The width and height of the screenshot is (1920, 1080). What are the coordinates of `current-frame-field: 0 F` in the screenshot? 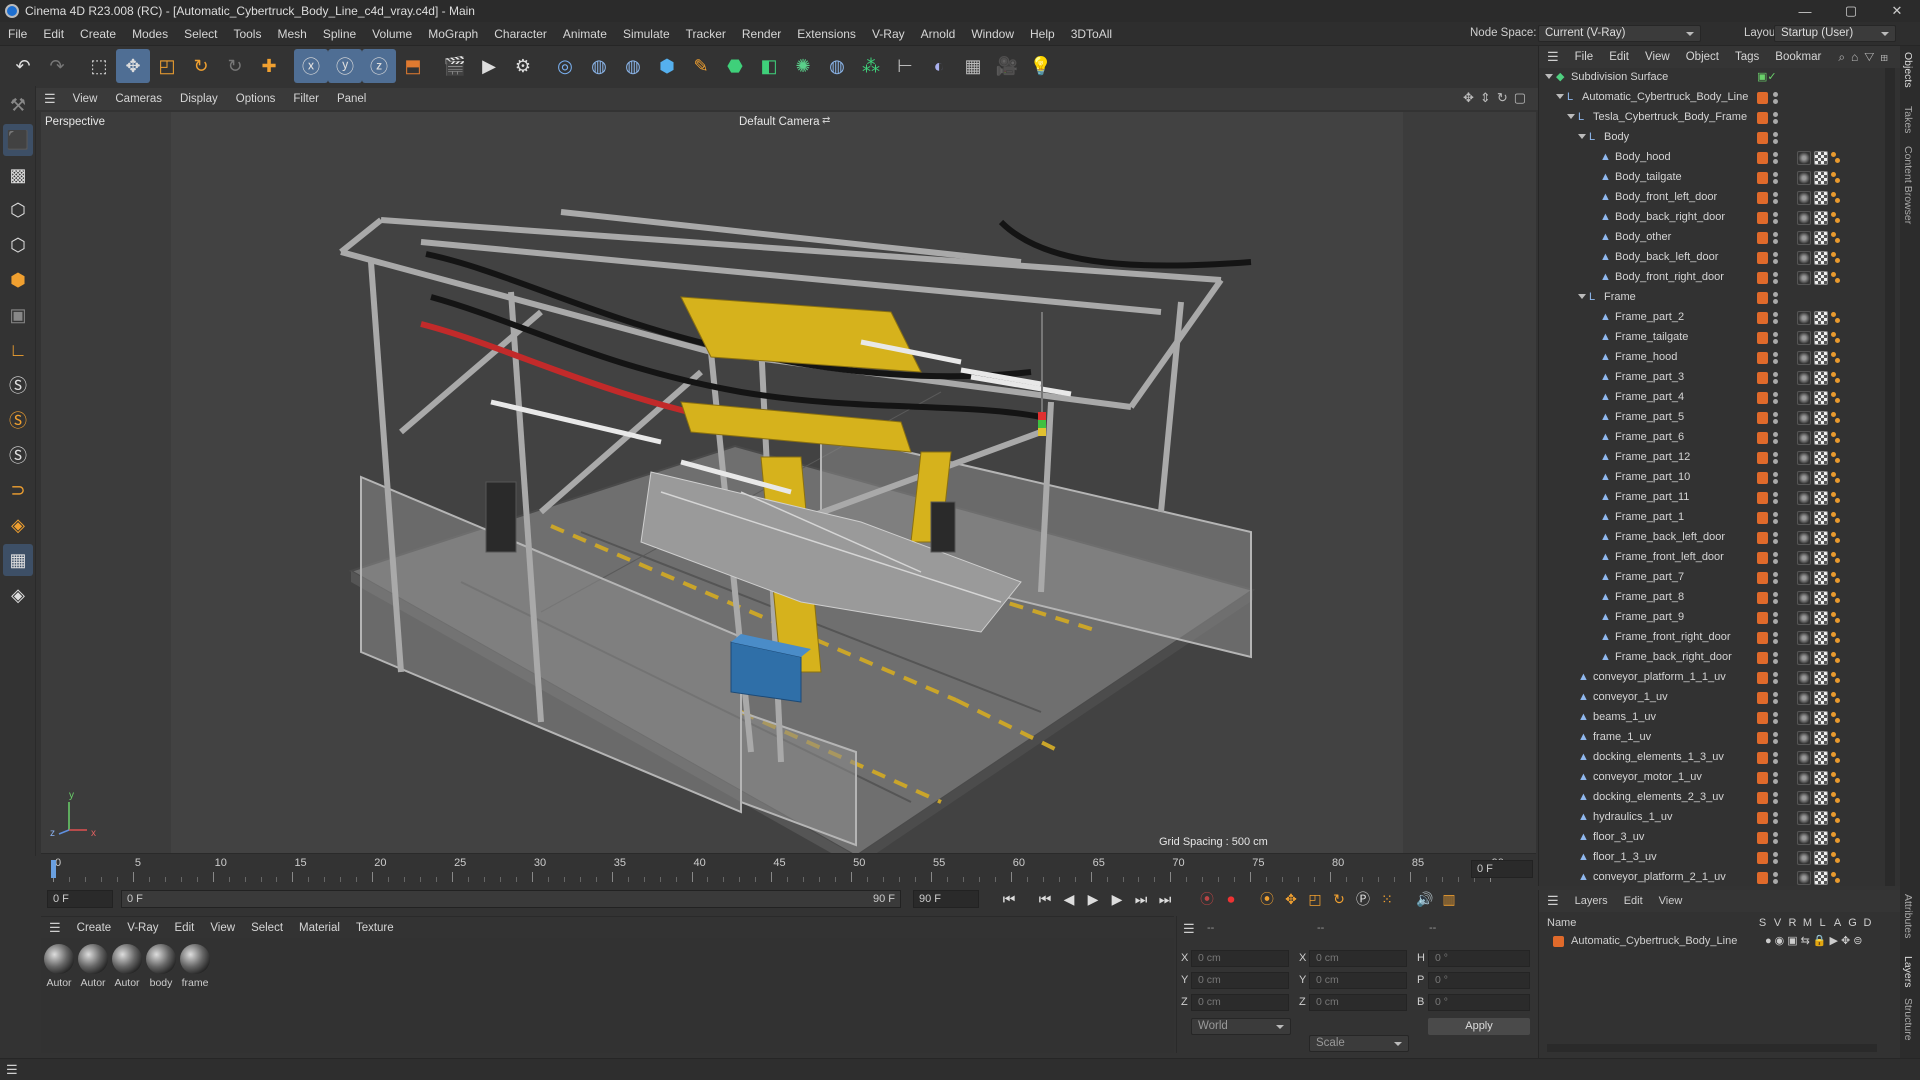 It's located at (1502, 869).